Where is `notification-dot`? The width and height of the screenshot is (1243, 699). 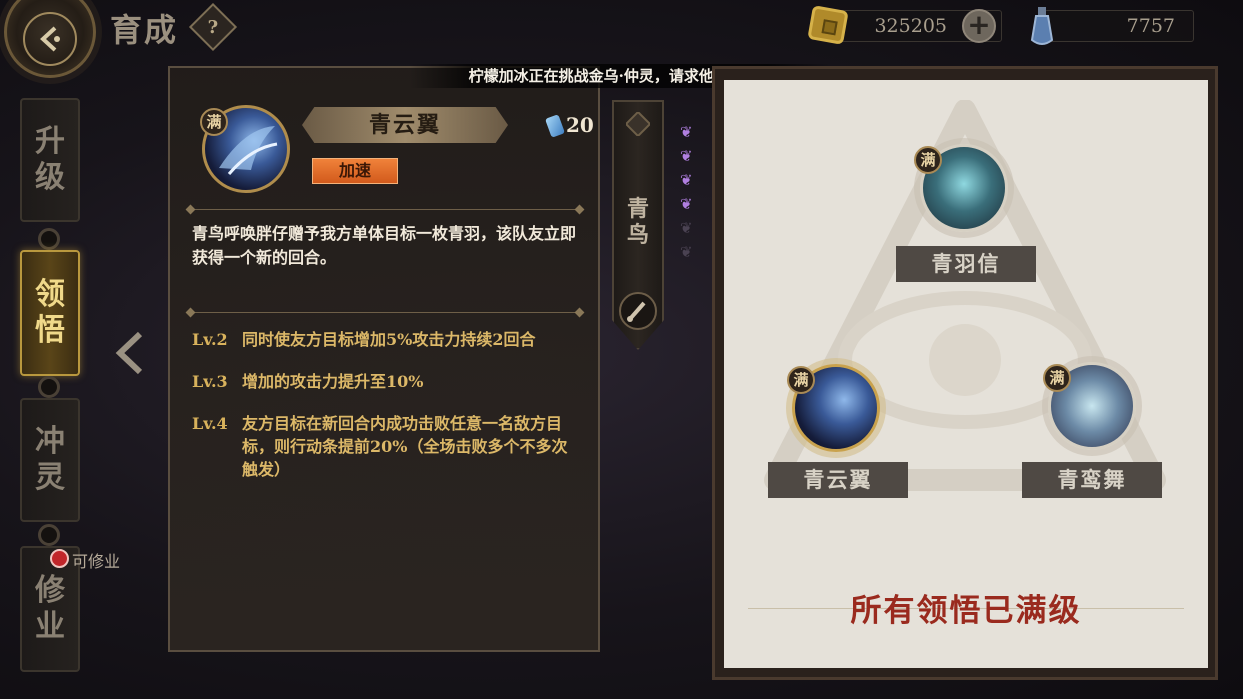 notification-dot is located at coordinates (59, 558).